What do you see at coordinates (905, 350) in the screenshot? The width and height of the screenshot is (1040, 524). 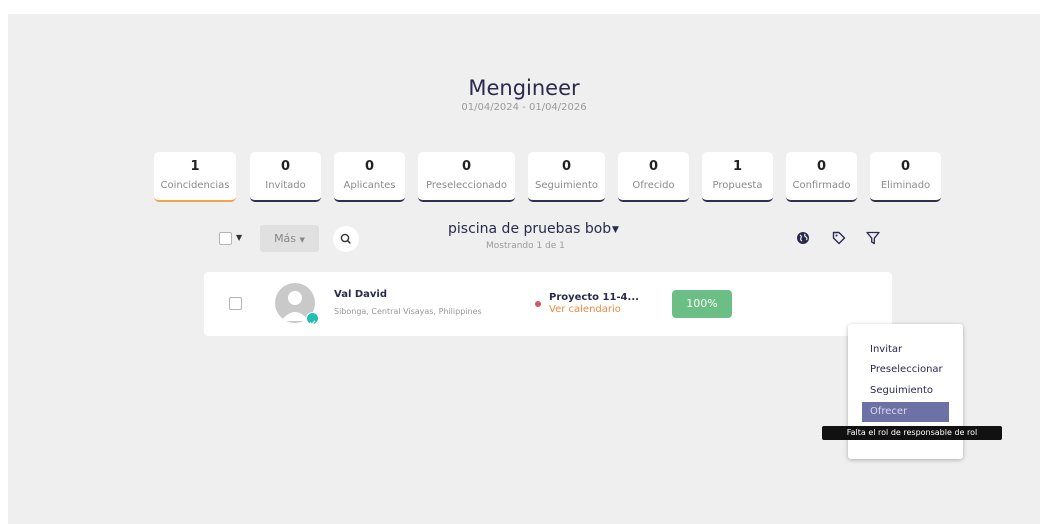 I see `menu-item-invitar: Invitar` at bounding box center [905, 350].